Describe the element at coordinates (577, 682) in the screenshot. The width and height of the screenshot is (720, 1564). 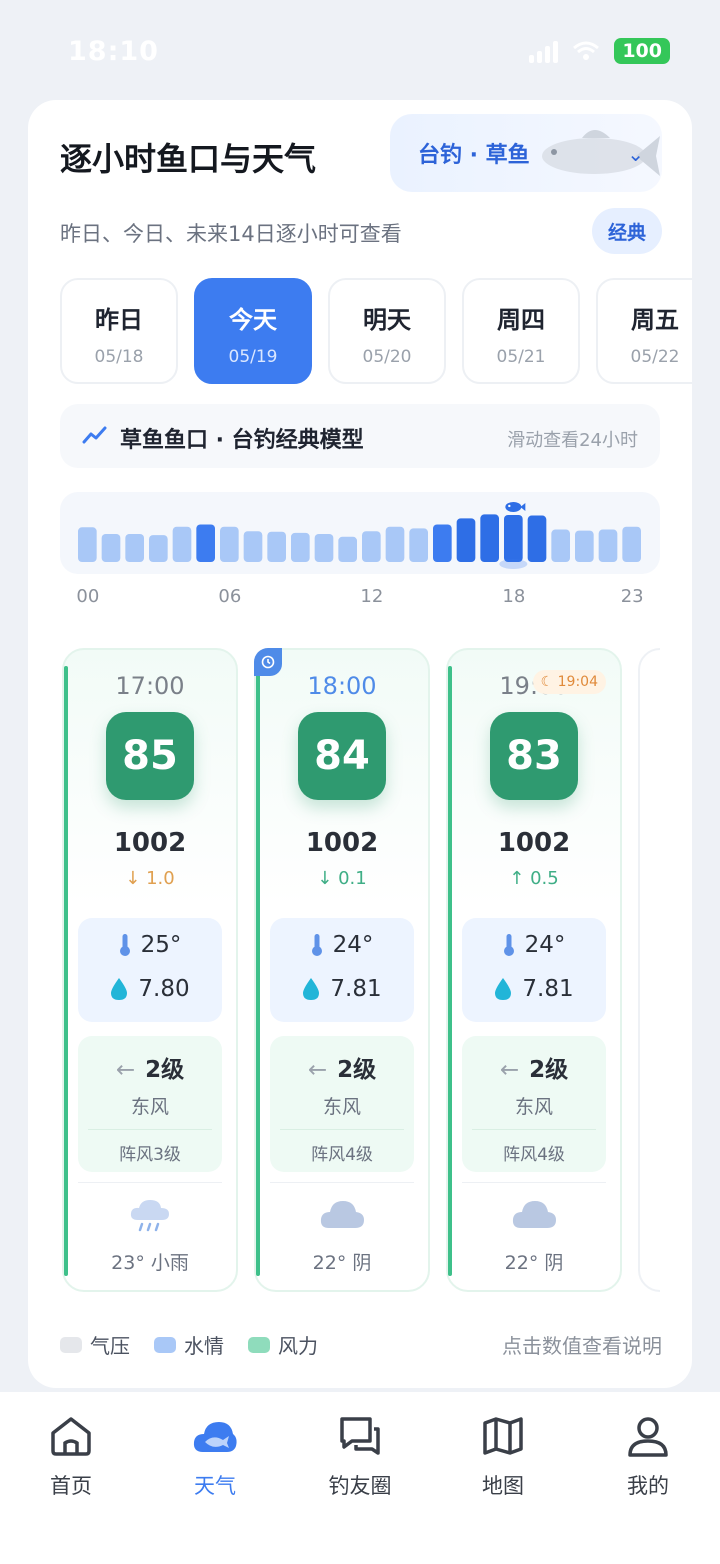
I see `moonrise-time: 19:04` at that location.